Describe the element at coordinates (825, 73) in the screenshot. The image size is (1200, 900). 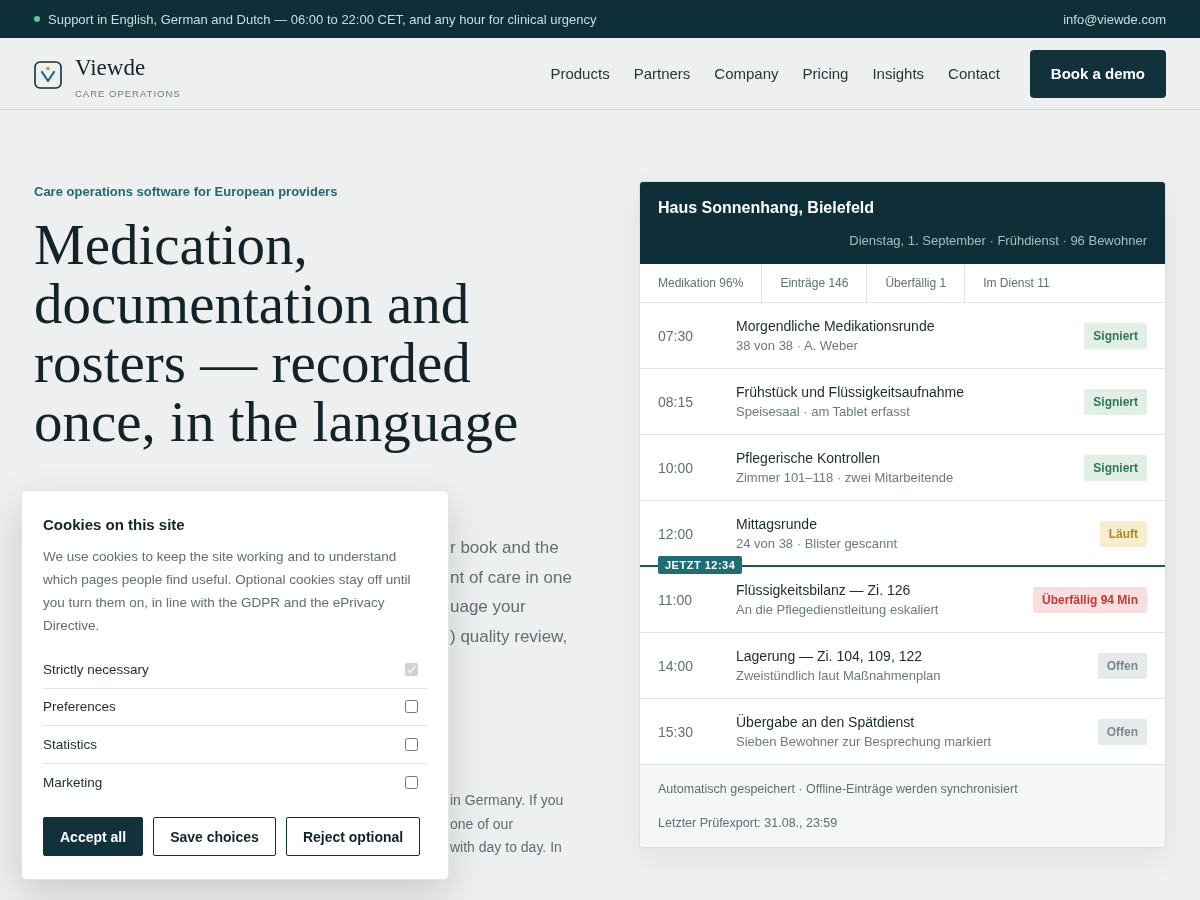
I see `nav-link: Pricing` at that location.